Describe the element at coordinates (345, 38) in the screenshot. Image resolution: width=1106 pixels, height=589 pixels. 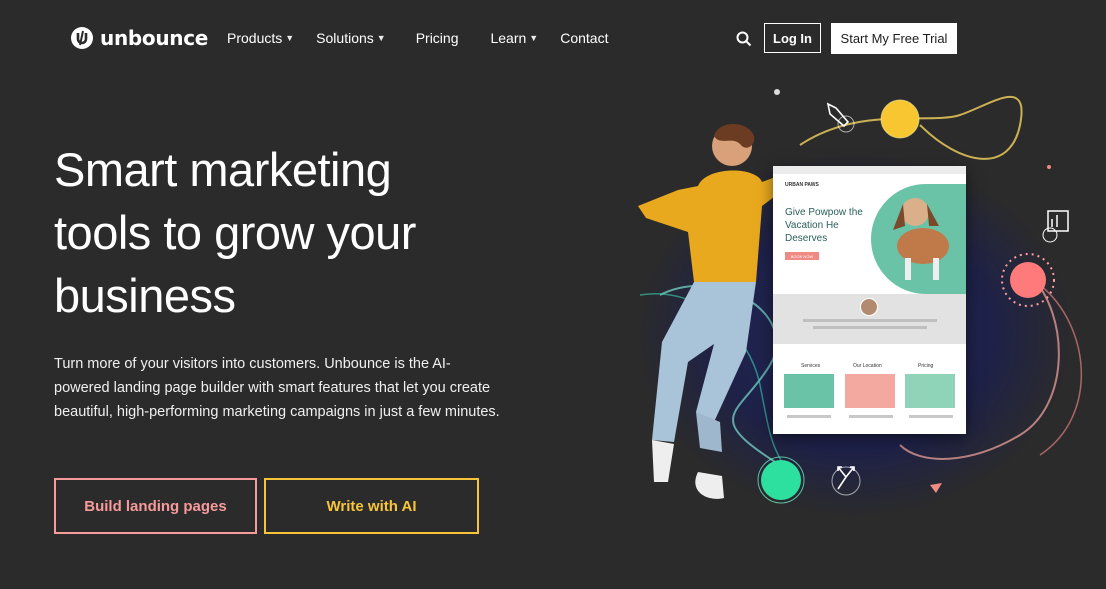
I see `nav-item-label: Solutions` at that location.